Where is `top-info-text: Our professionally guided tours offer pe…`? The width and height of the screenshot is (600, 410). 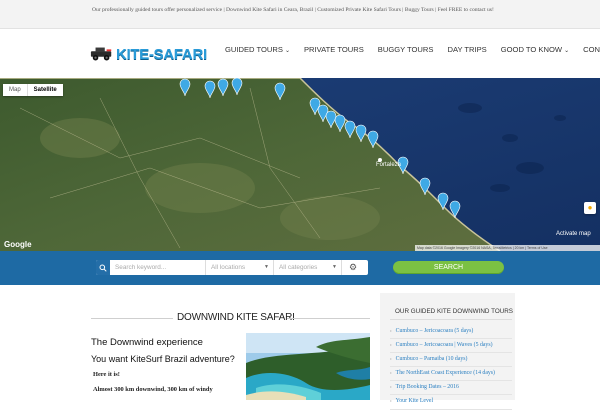 top-info-text: Our professionally guided tours offer pe… is located at coordinates (293, 10).